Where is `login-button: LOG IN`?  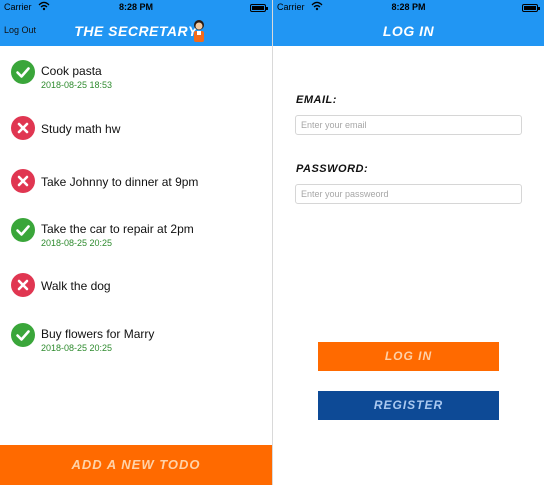
login-button: LOG IN is located at coordinates (408, 356).